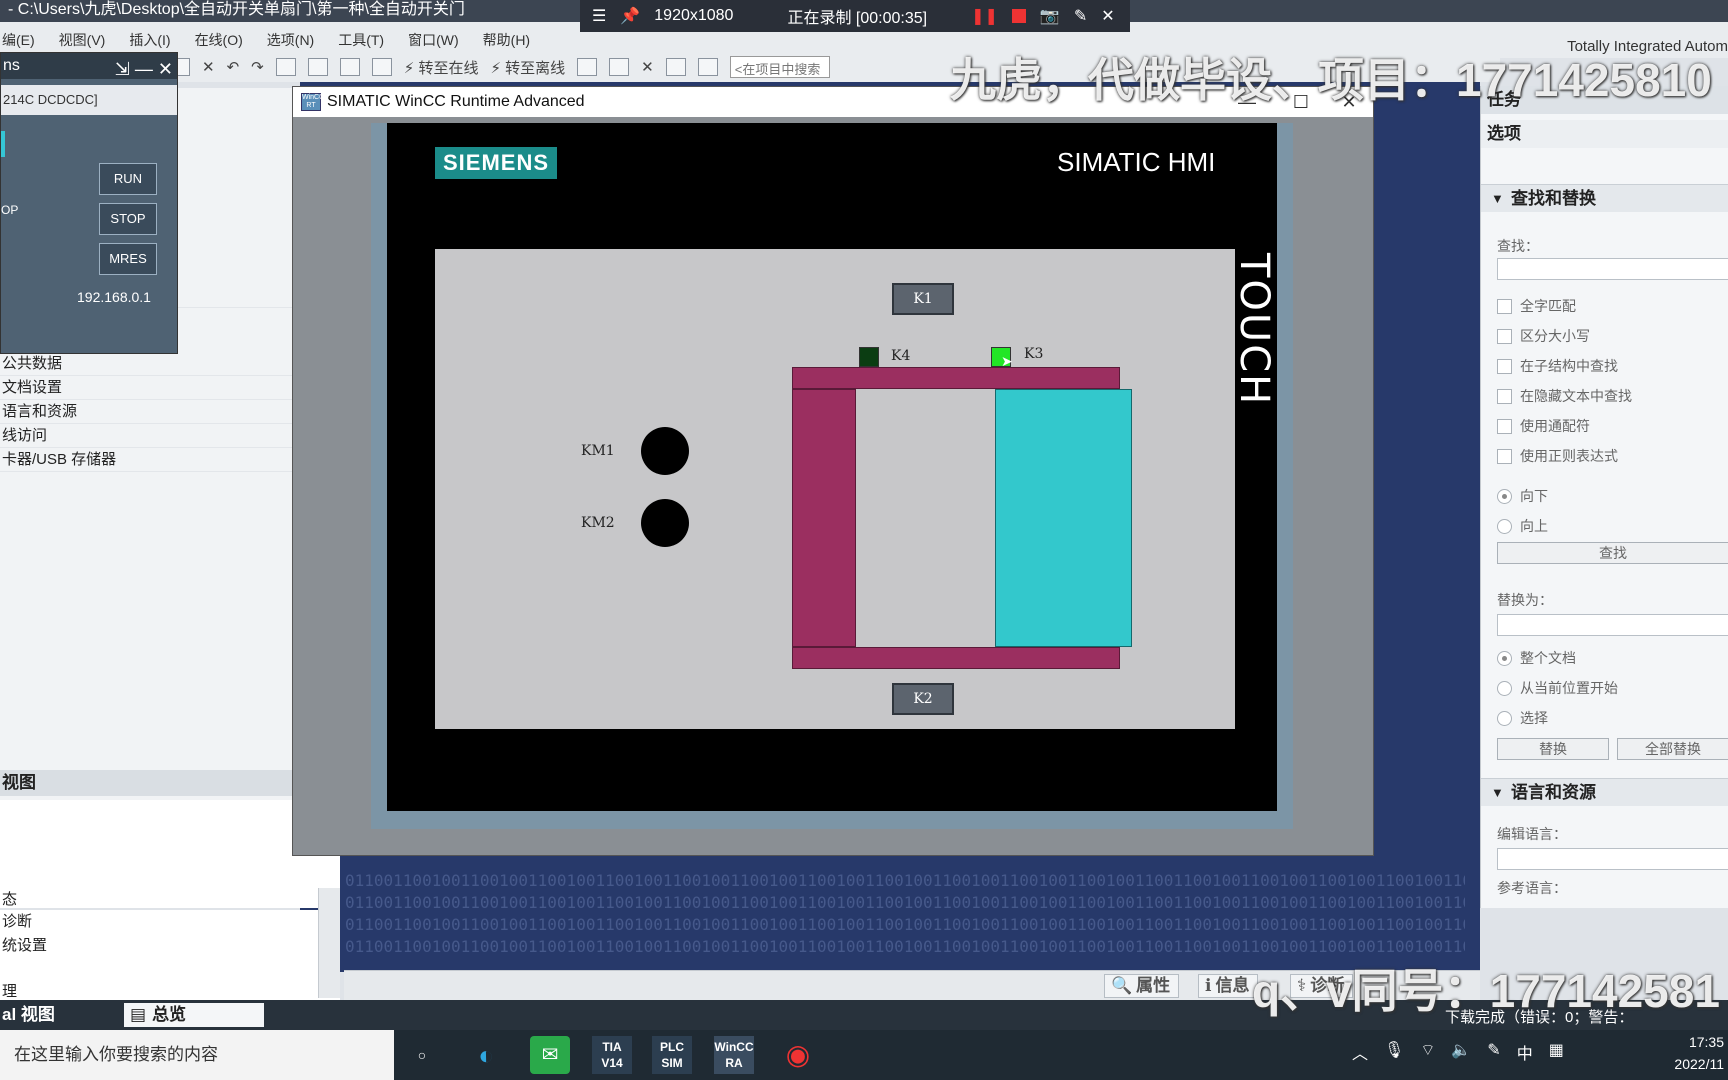 The image size is (1728, 1080). I want to click on replace-button: 替换, so click(1553, 749).